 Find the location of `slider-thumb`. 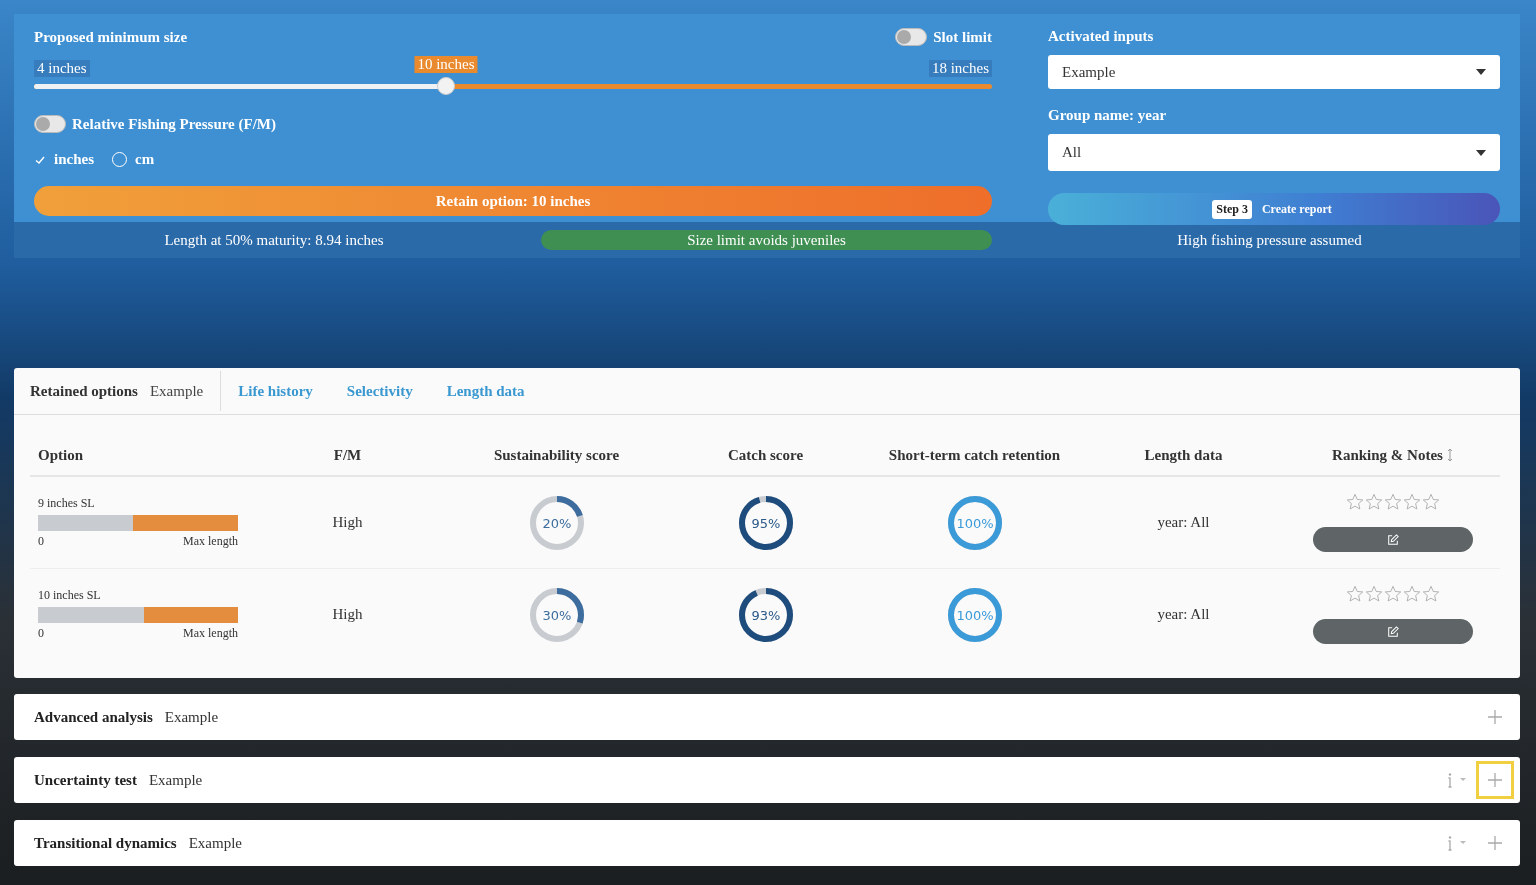

slider-thumb is located at coordinates (445, 86).